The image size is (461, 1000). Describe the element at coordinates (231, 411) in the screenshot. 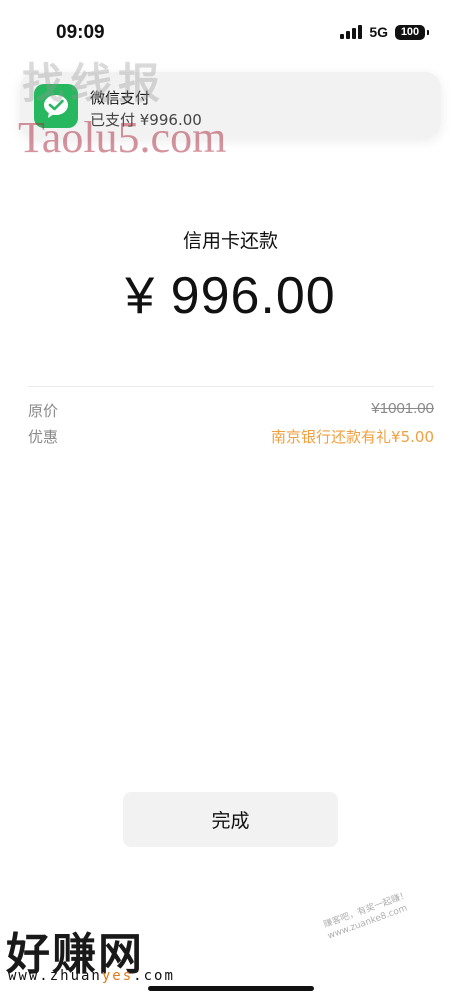

I see `original-price-row: 原价 ¥1001.00` at that location.